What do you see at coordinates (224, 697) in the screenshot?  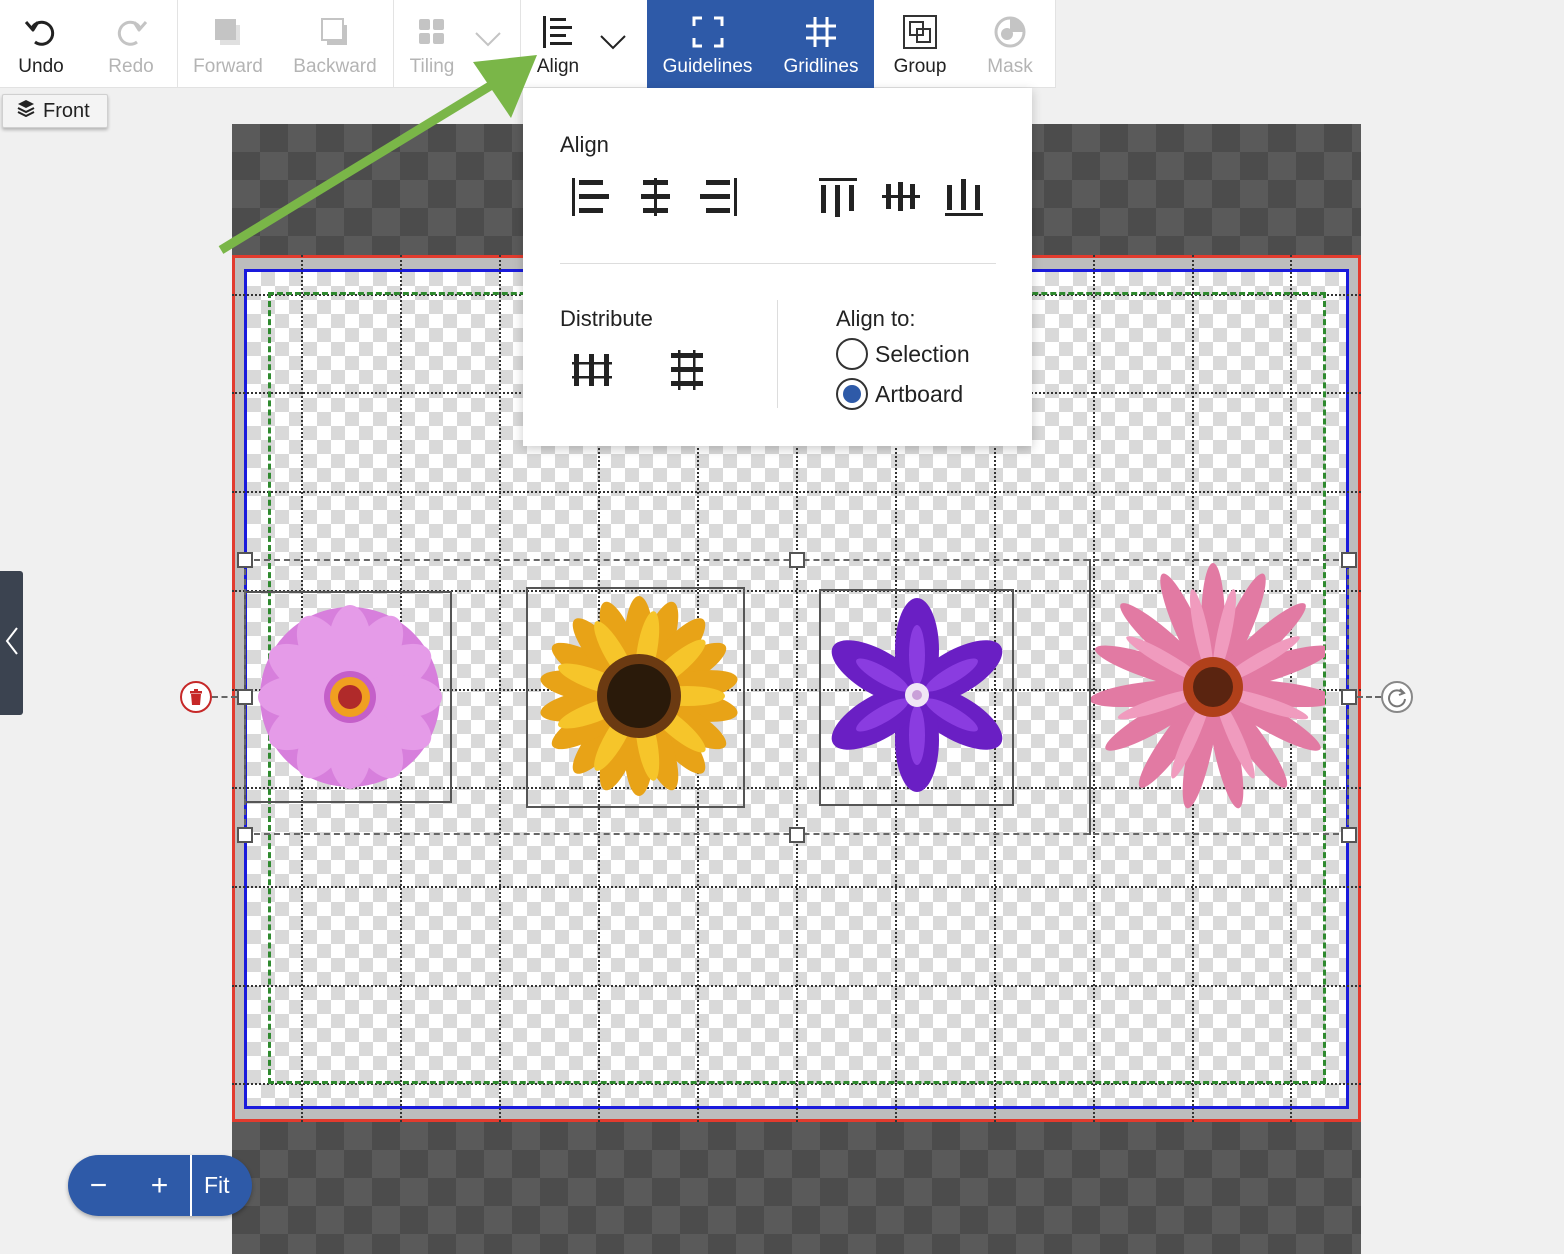 I see `delete-connector` at bounding box center [224, 697].